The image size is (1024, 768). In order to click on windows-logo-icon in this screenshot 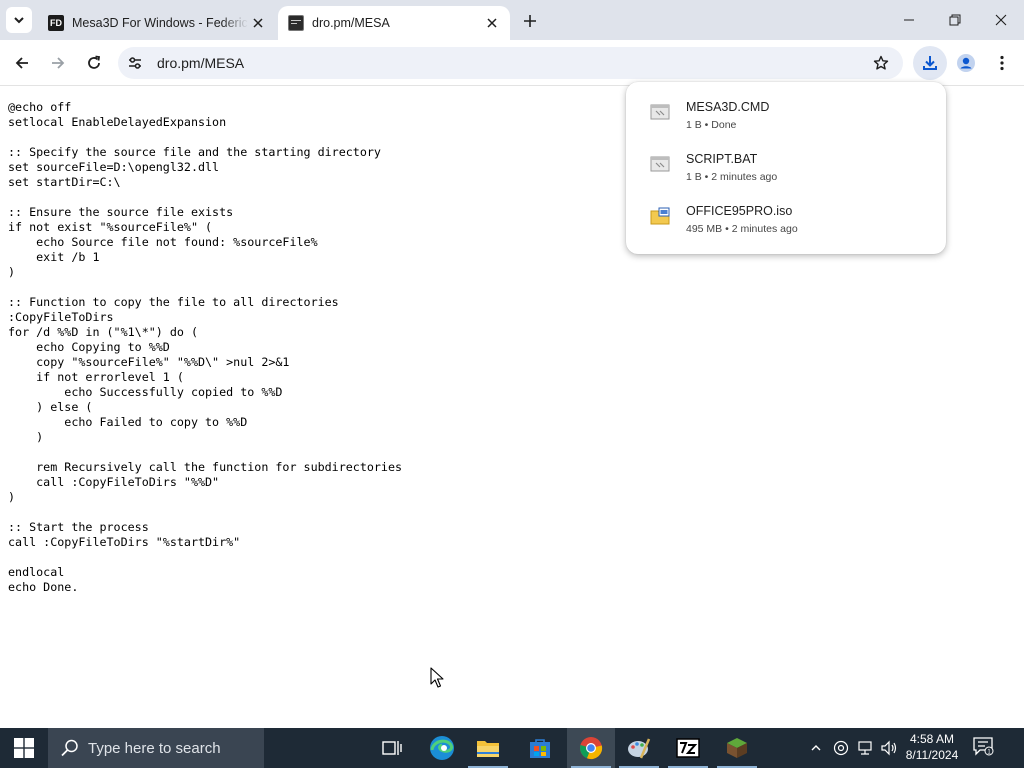, I will do `click(24, 748)`.